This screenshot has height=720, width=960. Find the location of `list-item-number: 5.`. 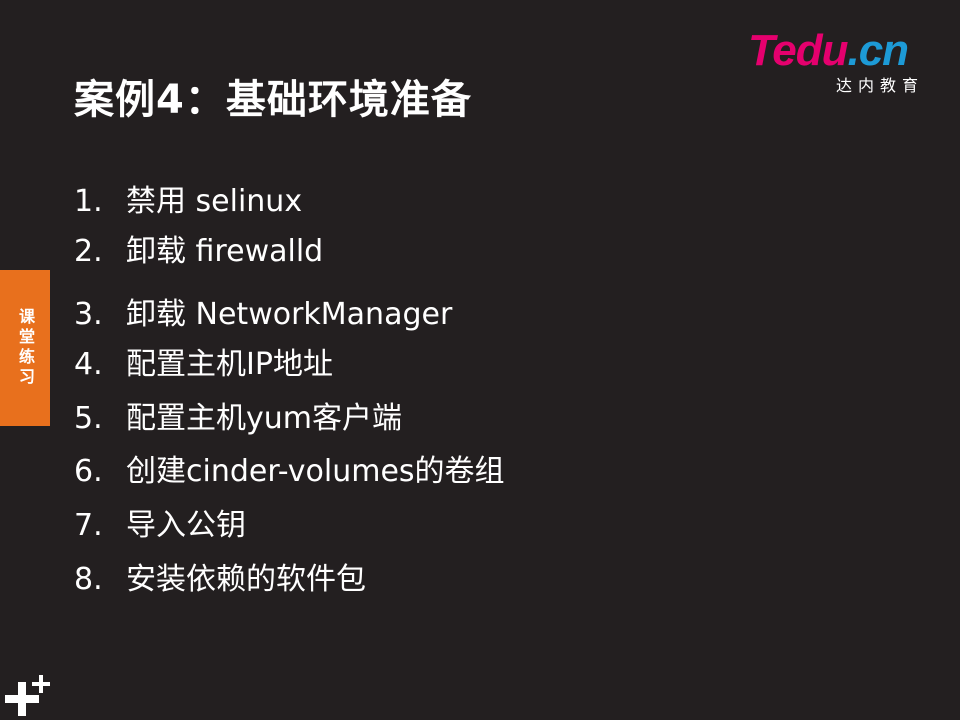

list-item-number: 5. is located at coordinates (88, 418).